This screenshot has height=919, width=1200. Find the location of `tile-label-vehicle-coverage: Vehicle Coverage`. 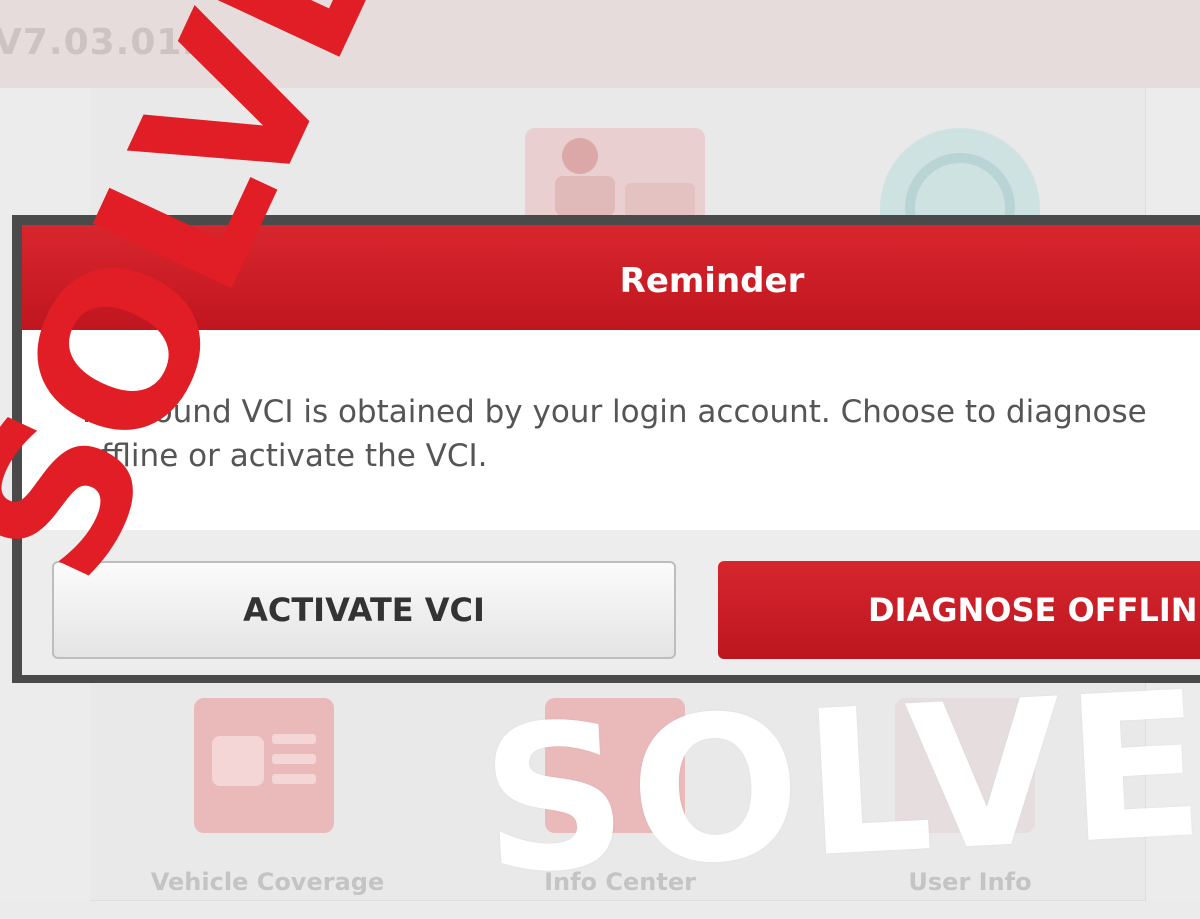

tile-label-vehicle-coverage: Vehicle Coverage is located at coordinates (267, 882).